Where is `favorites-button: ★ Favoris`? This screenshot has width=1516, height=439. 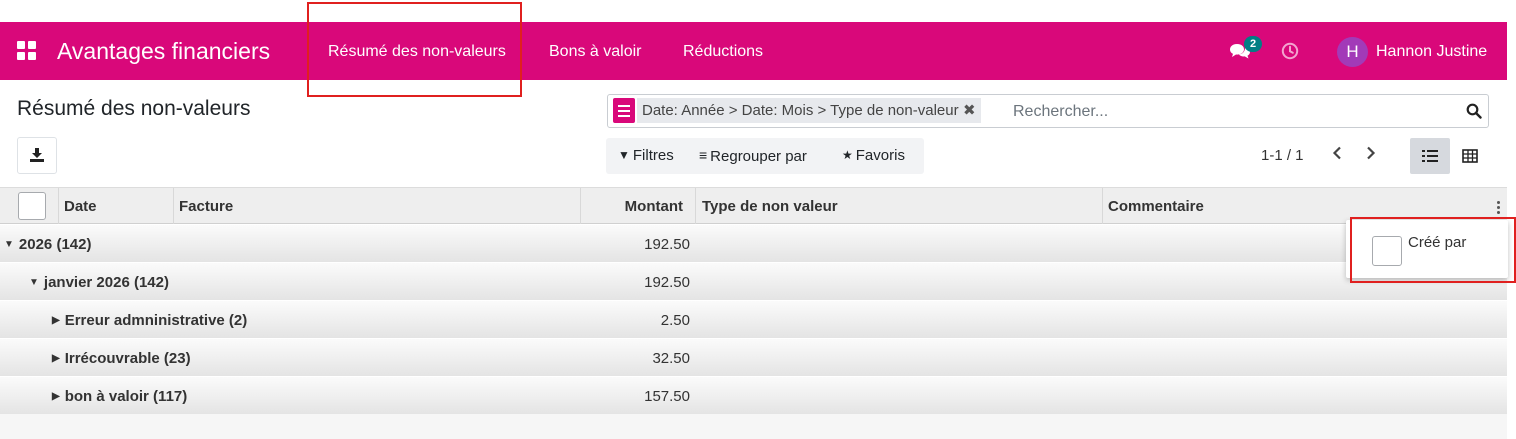 favorites-button: ★ Favoris is located at coordinates (873, 155).